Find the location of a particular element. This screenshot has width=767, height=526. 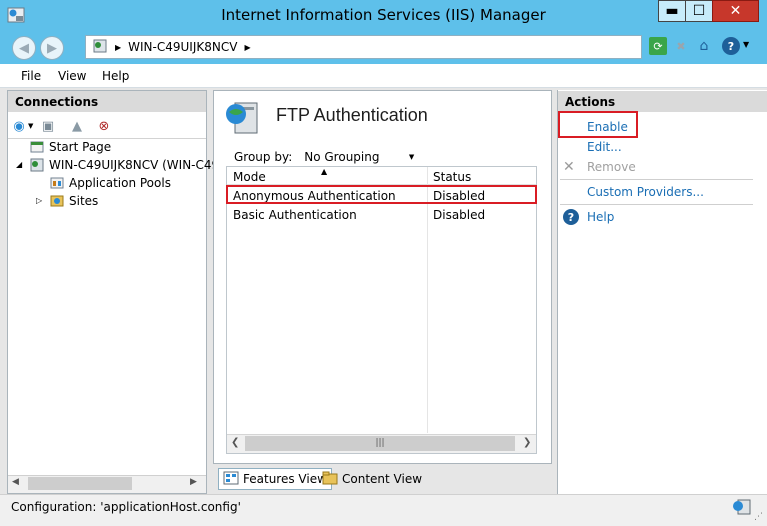

menu-file: File is located at coordinates (31, 76).